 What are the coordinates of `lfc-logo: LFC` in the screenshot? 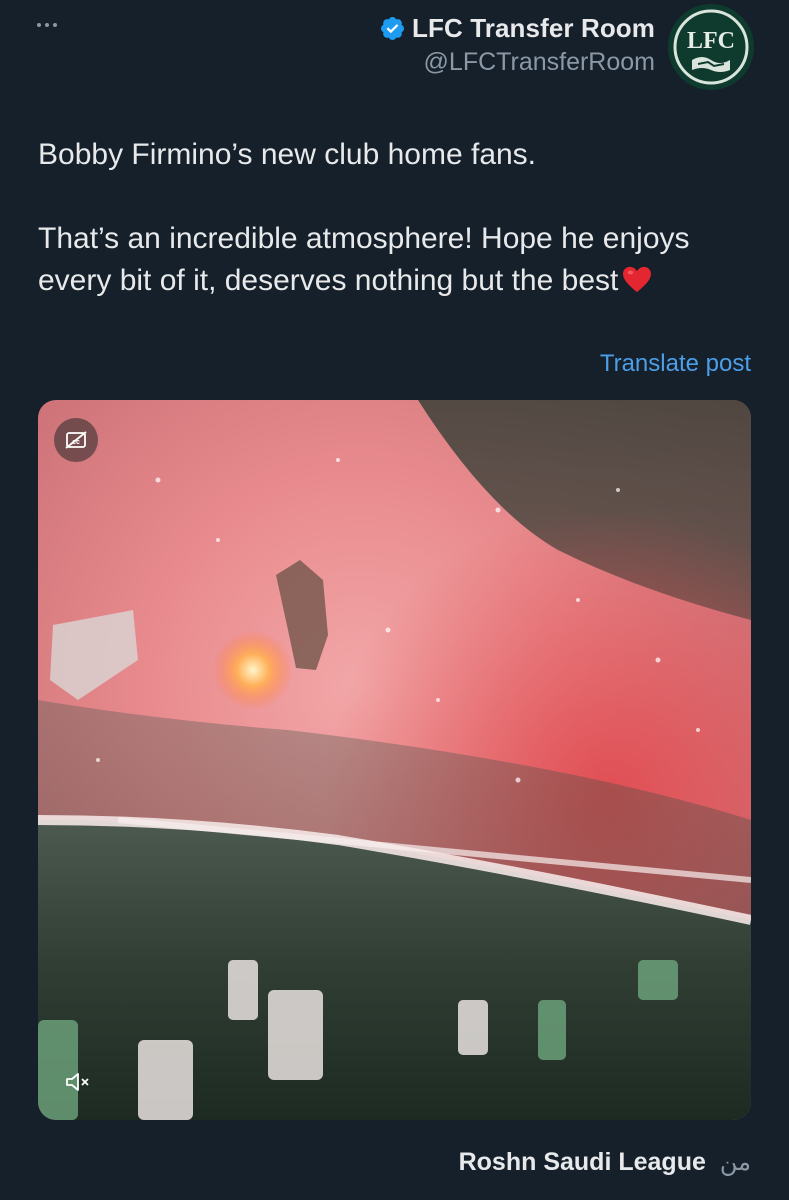 It's located at (711, 47).